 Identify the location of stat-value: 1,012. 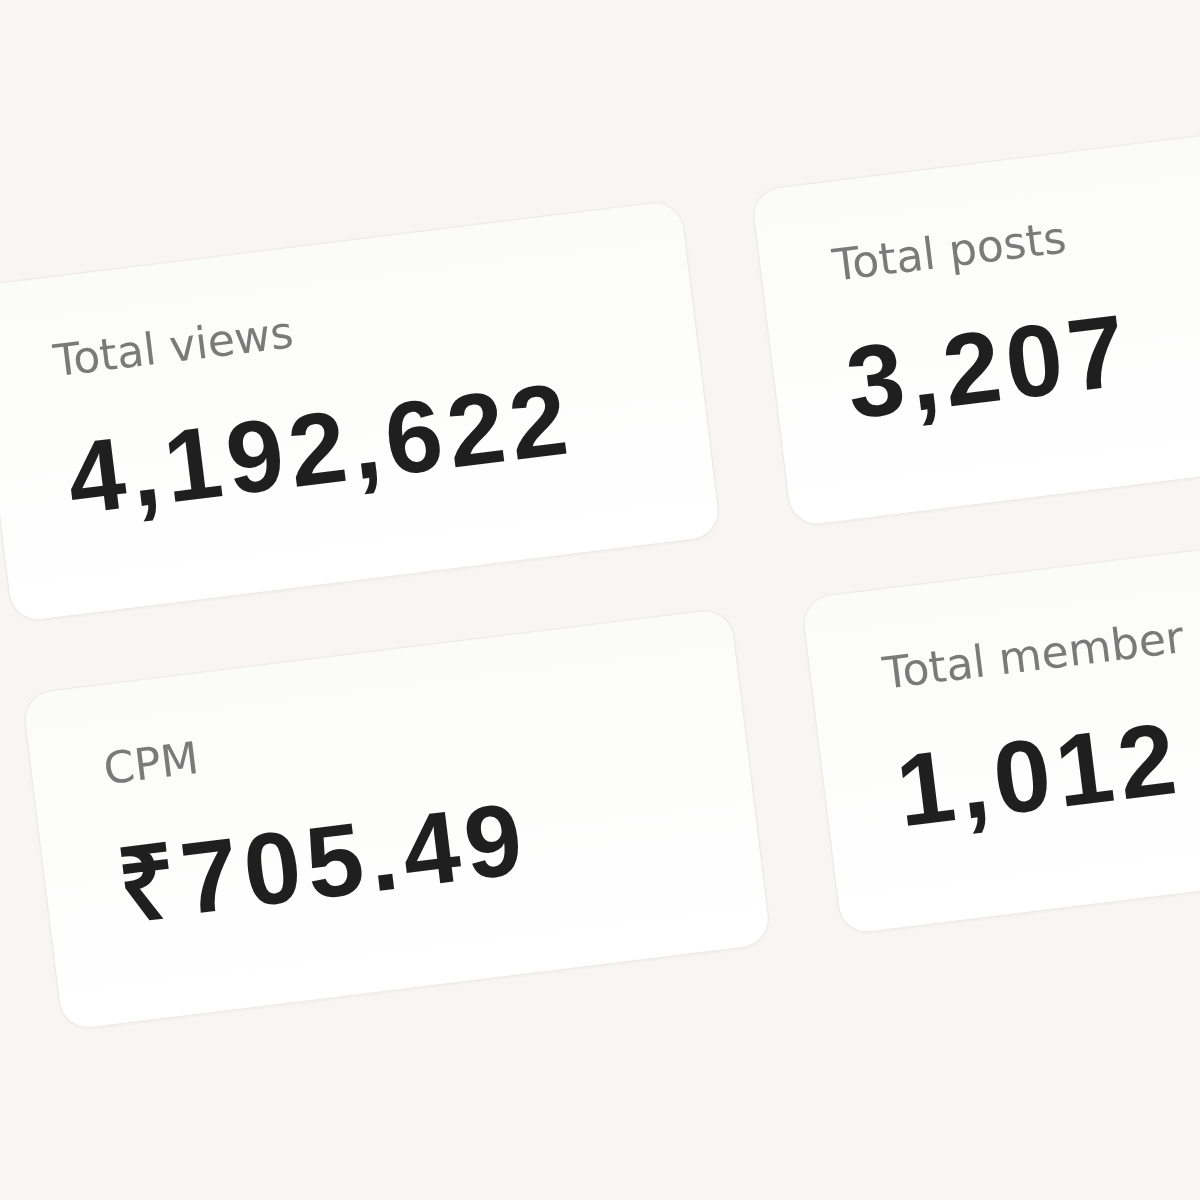
(1039, 774).